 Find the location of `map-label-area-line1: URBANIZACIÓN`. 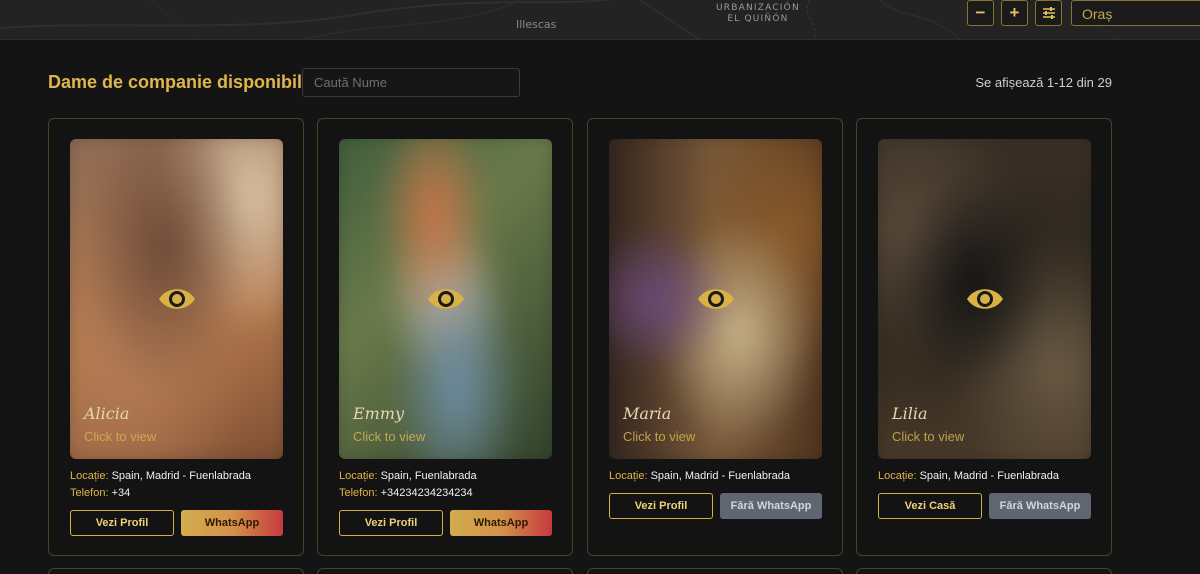

map-label-area-line1: URBANIZACIÓN is located at coordinates (758, 8).